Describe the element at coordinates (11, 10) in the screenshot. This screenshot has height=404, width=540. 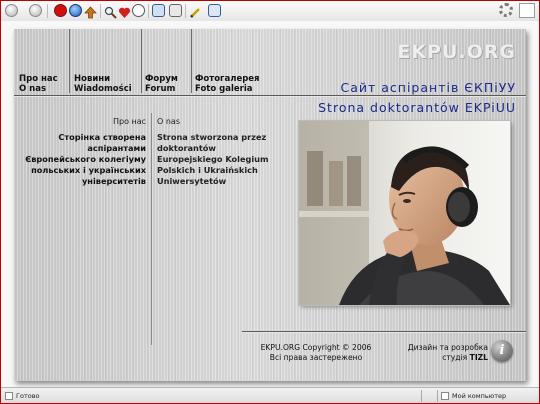
I see `back-icon` at that location.